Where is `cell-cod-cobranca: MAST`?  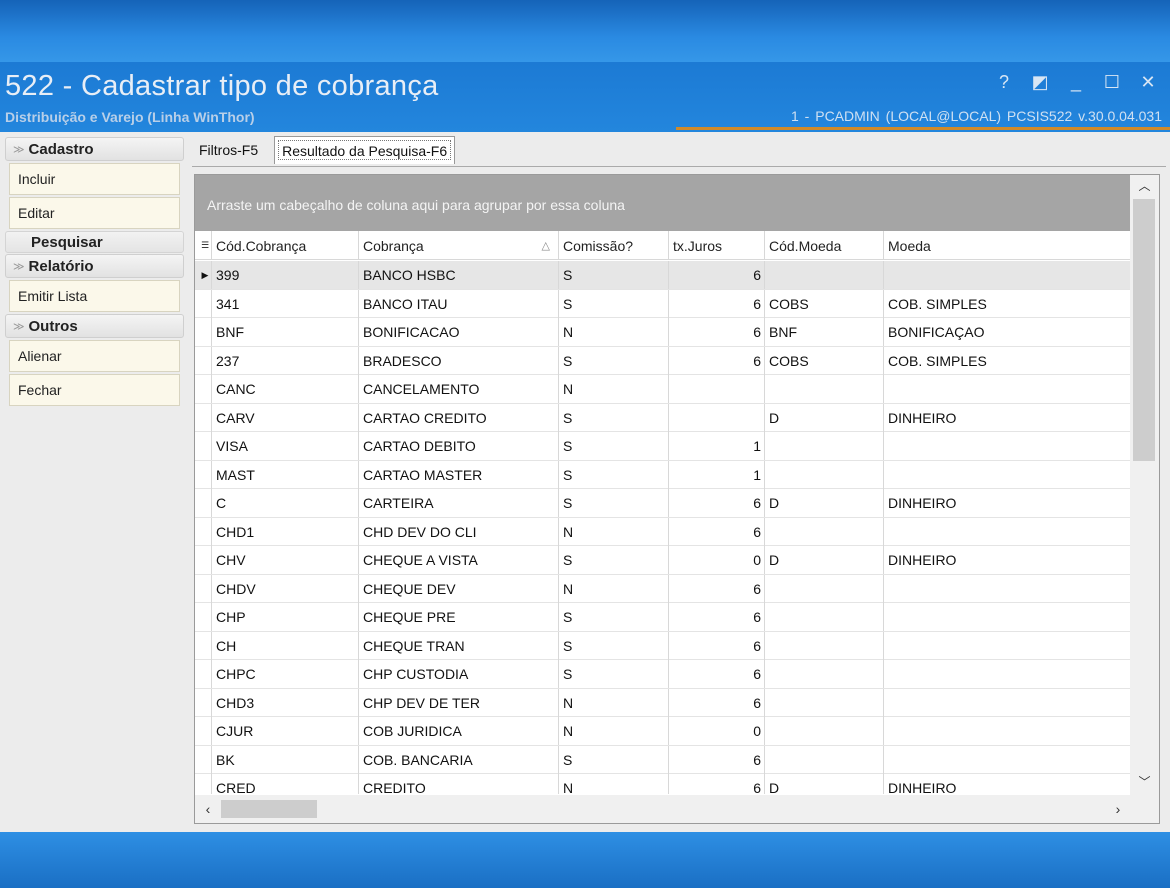
cell-cod-cobranca: MAST is located at coordinates (285, 474).